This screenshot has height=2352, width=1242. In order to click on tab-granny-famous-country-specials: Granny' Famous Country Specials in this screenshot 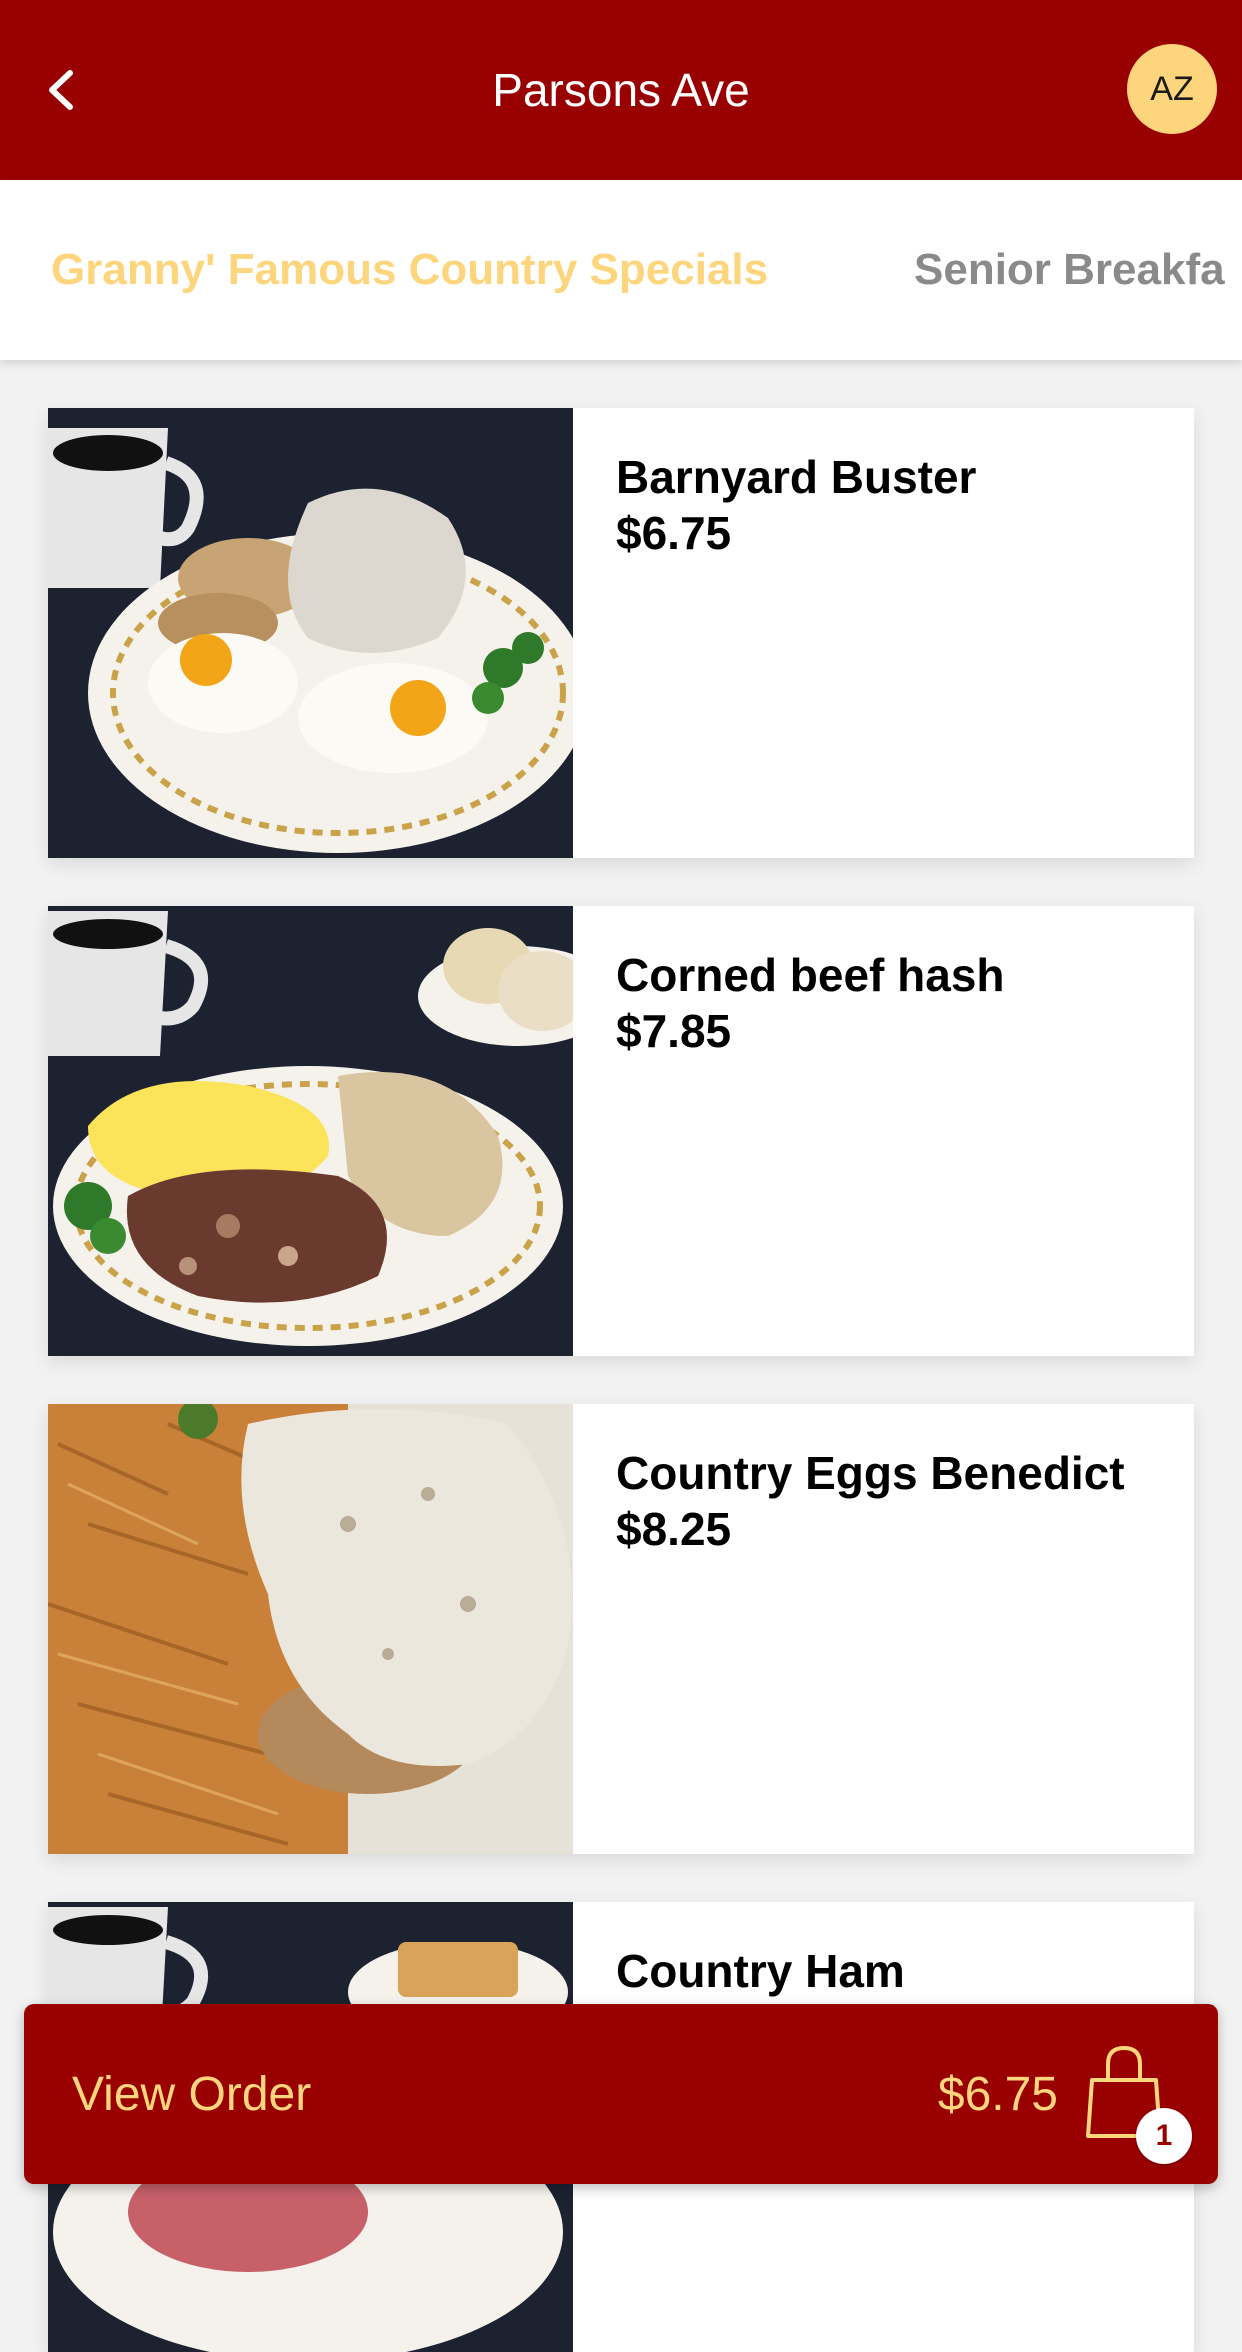, I will do `click(409, 270)`.